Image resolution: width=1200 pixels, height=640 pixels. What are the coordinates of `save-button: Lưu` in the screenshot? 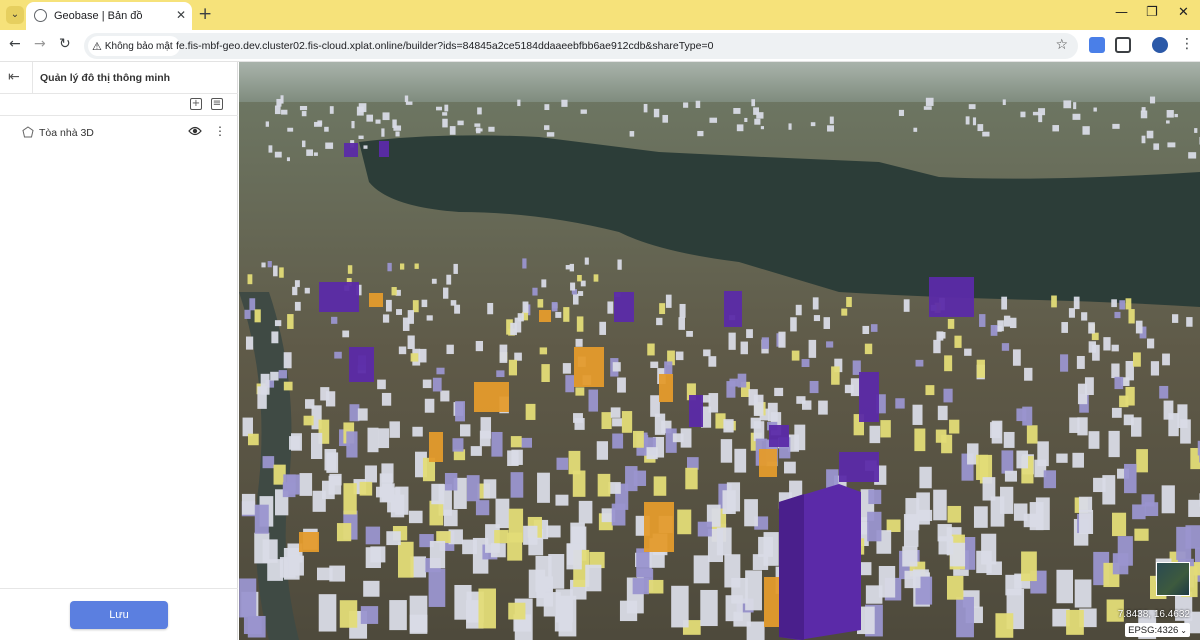 It's located at (119, 615).